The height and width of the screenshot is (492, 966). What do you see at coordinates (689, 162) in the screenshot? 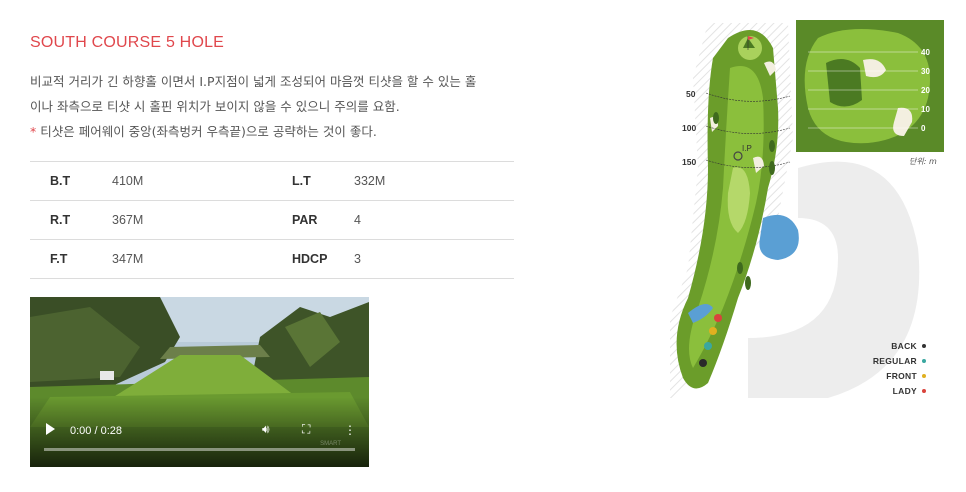
I see `distance-mark: 150` at bounding box center [689, 162].